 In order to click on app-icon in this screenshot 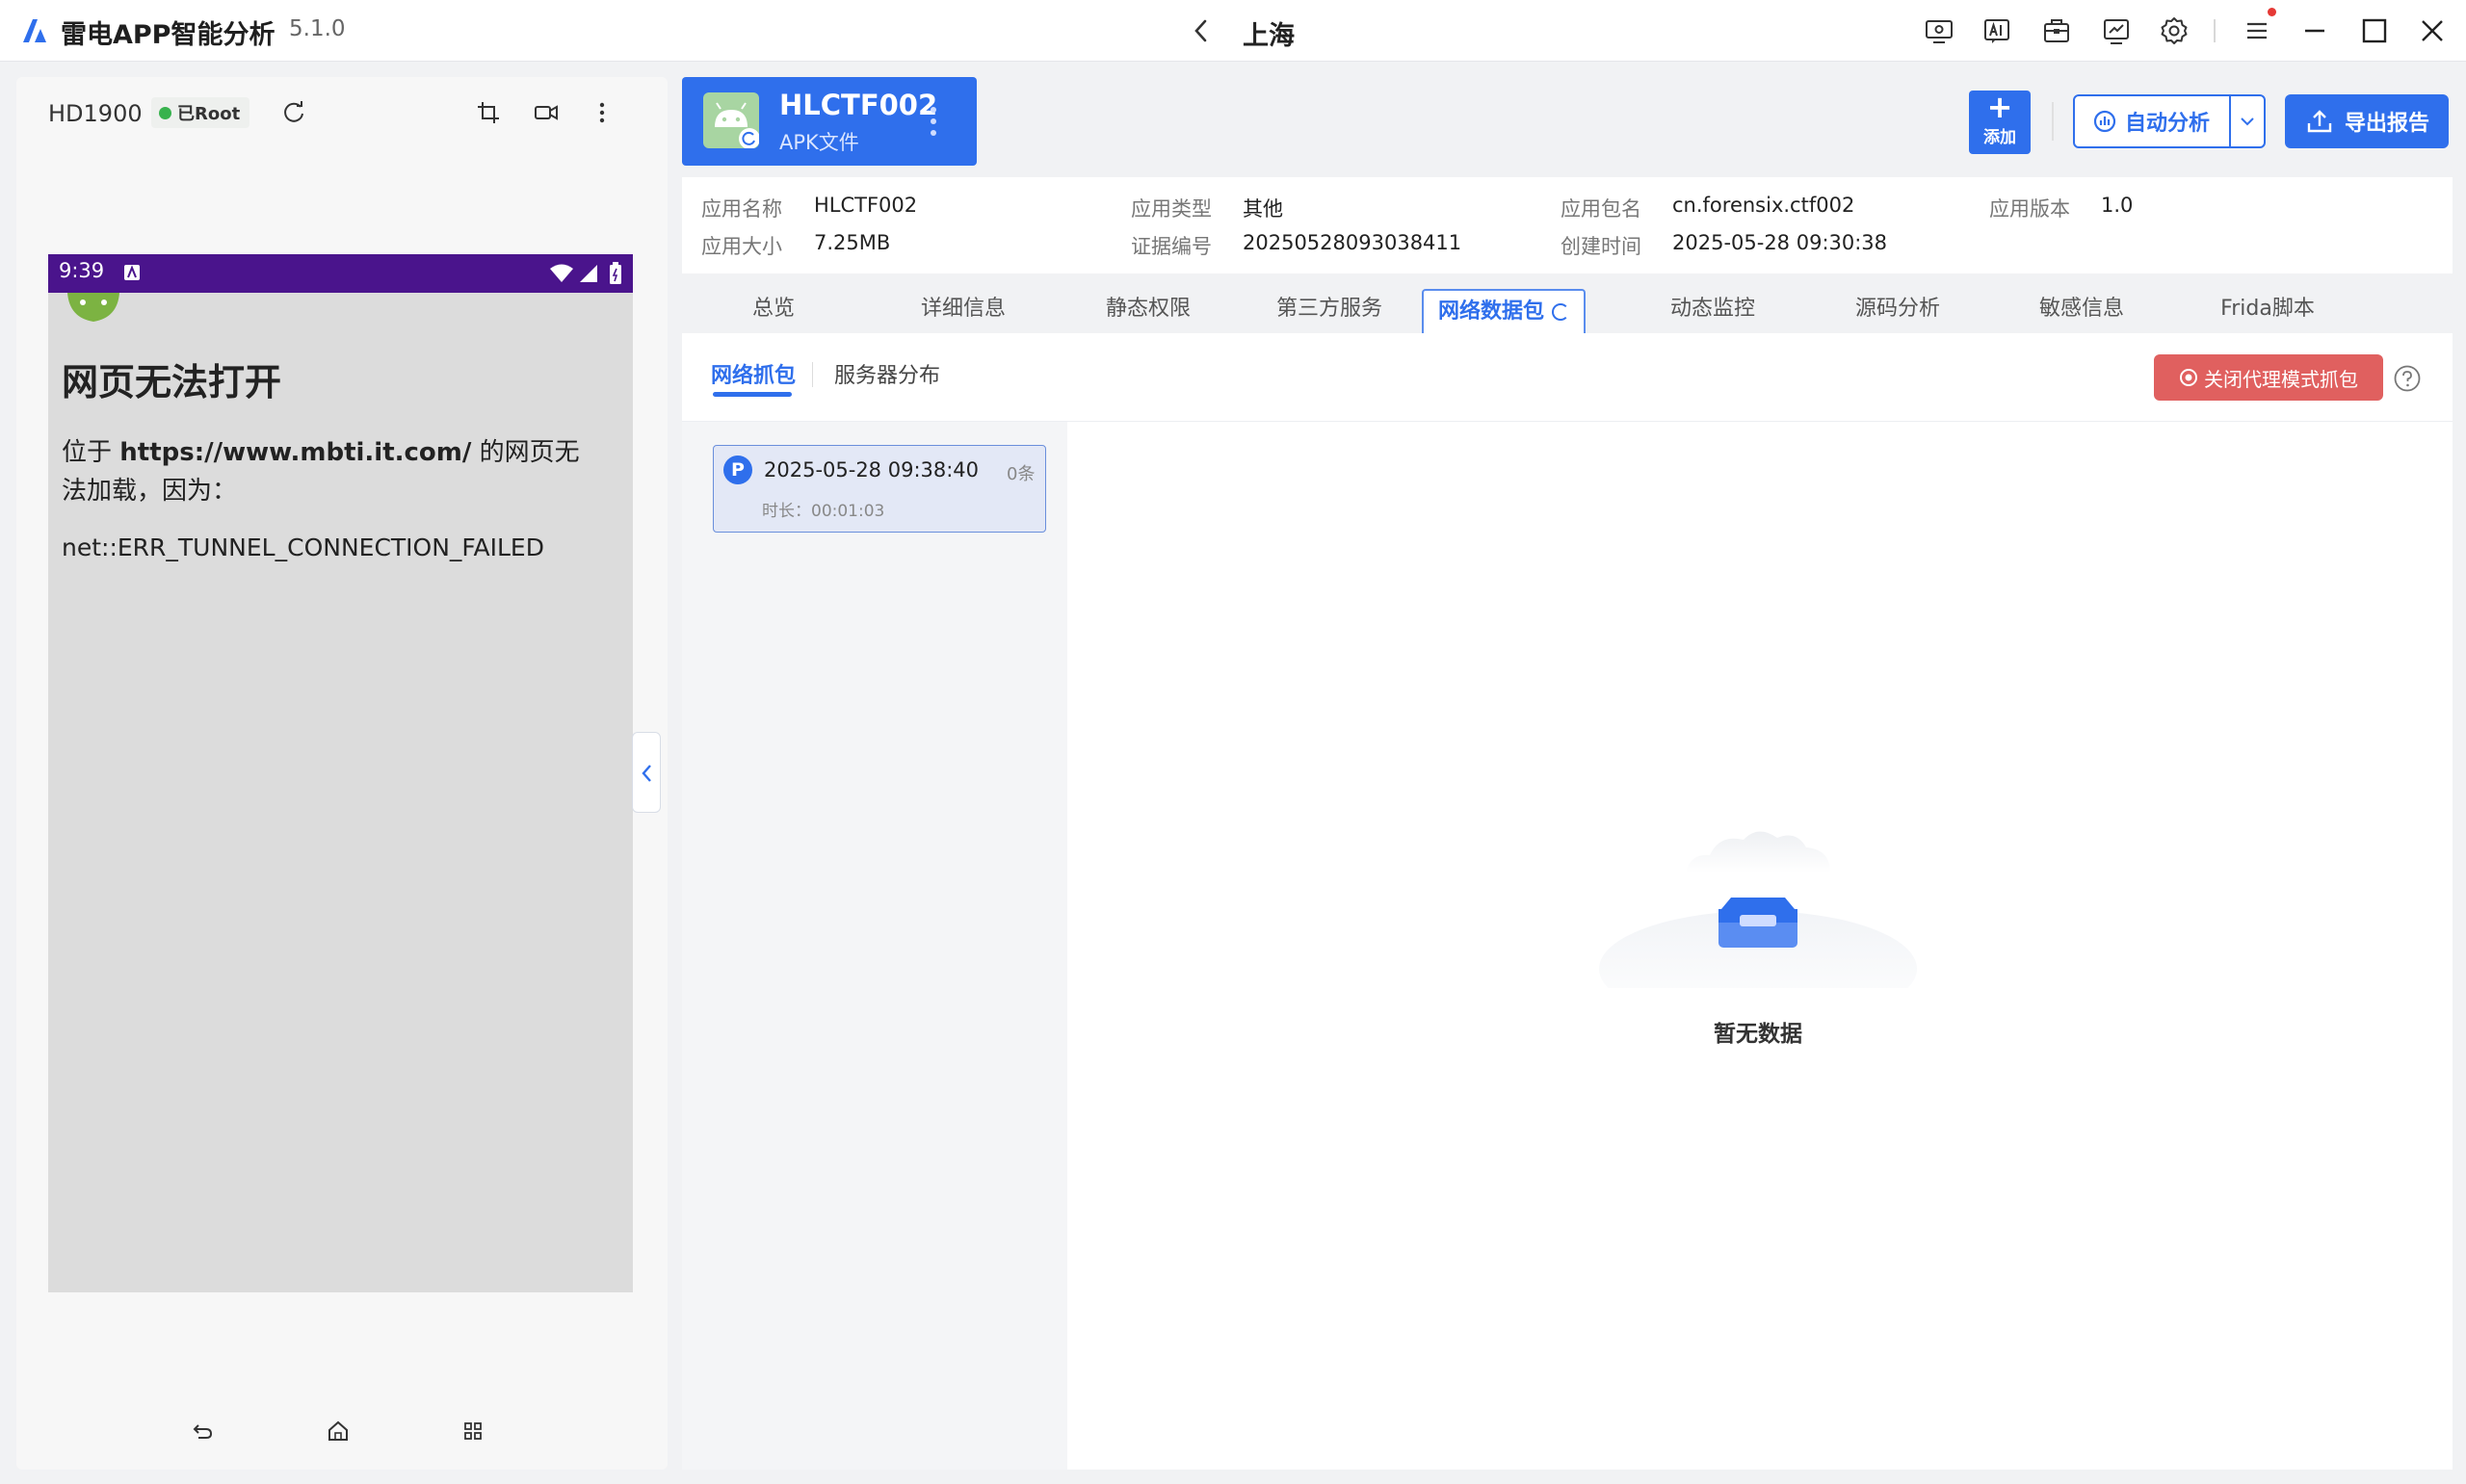, I will do `click(731, 120)`.